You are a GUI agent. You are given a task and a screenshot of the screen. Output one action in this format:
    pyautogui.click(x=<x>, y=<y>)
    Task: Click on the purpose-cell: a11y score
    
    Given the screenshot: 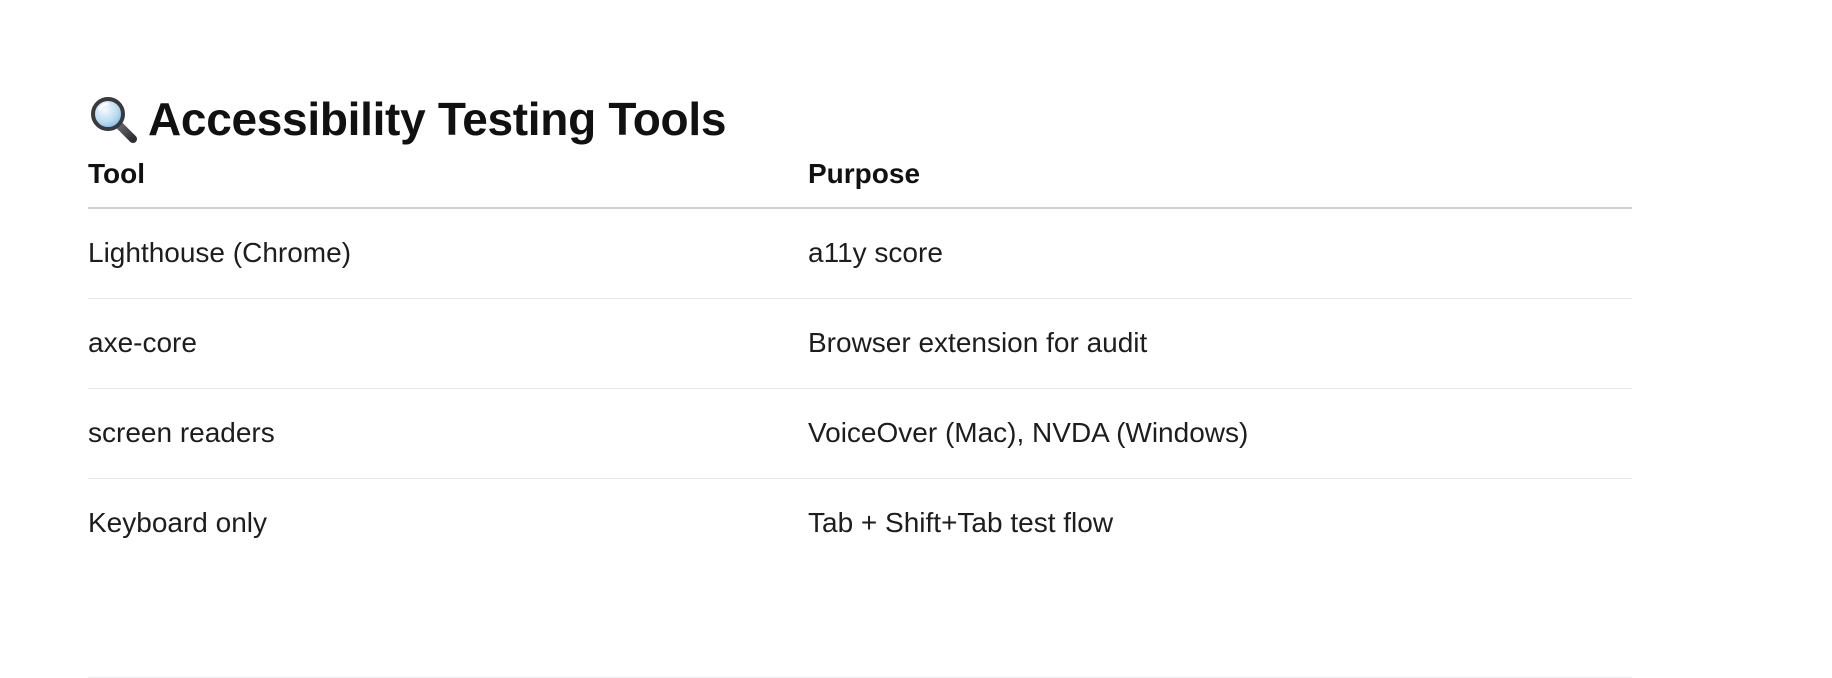 What is the action you would take?
    pyautogui.click(x=1220, y=253)
    